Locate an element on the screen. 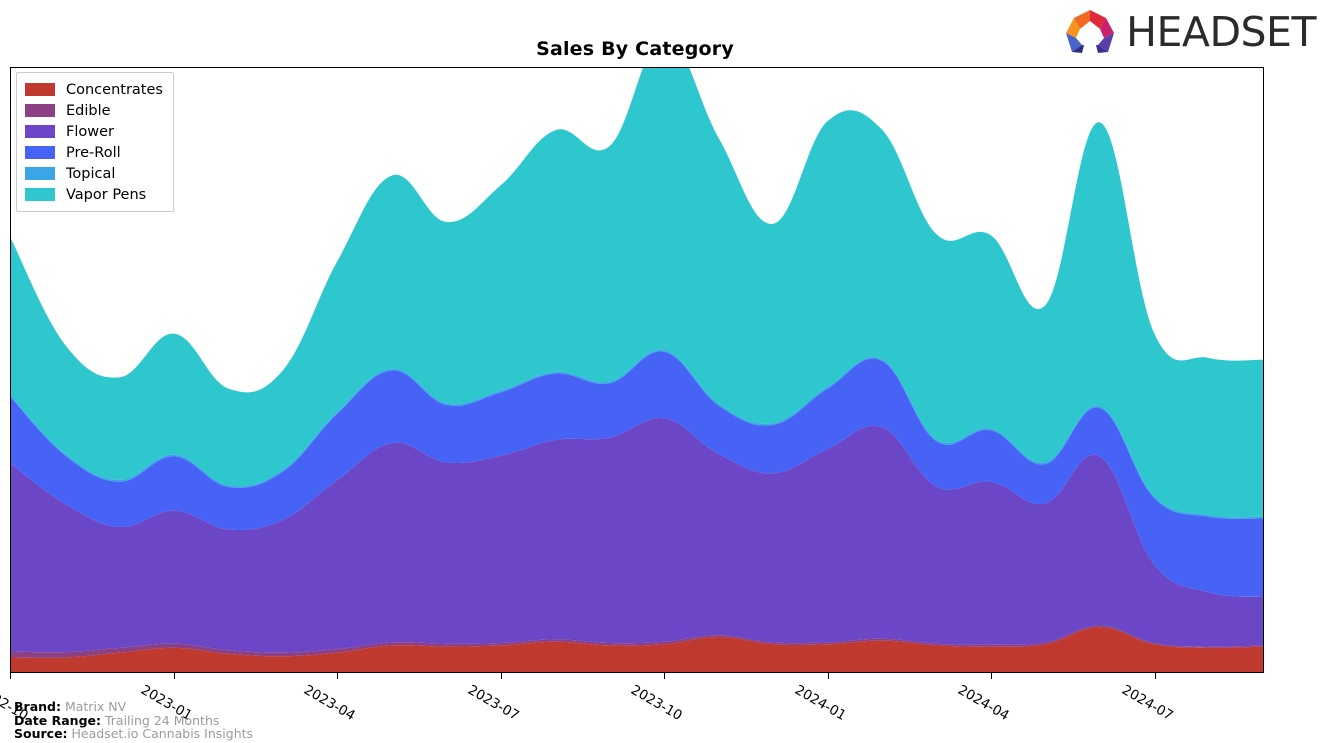  x-tick-label: 2024-04 is located at coordinates (984, 703).